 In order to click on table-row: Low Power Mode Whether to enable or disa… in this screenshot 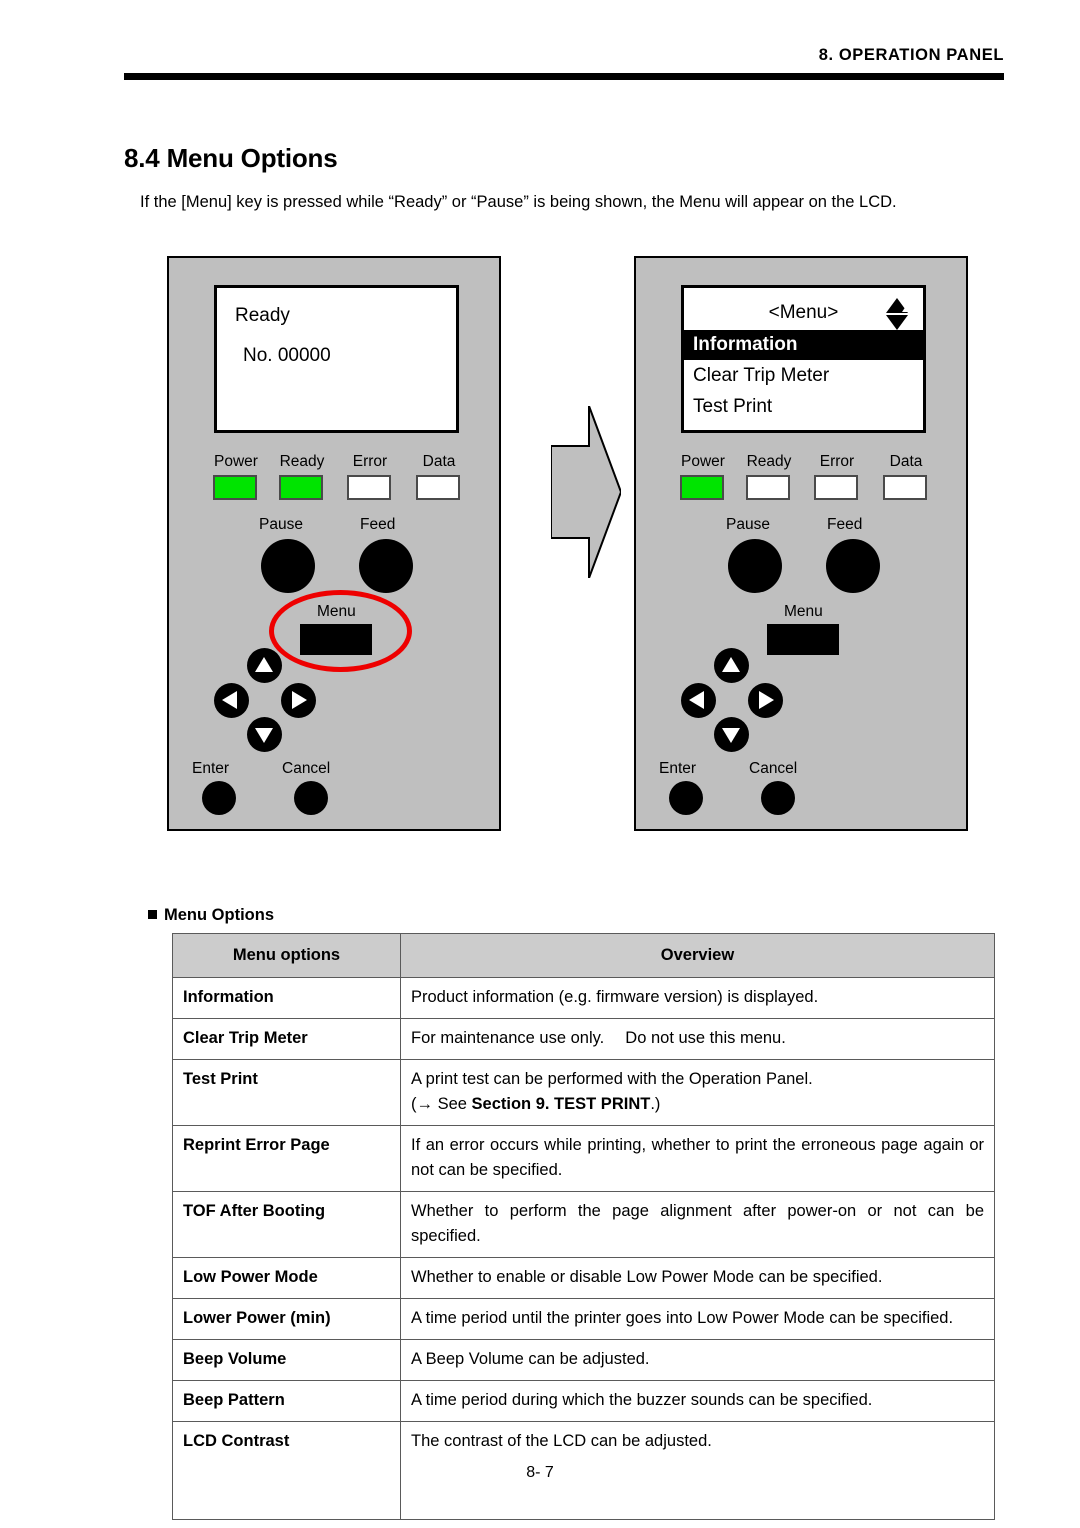, I will do `click(583, 1278)`.